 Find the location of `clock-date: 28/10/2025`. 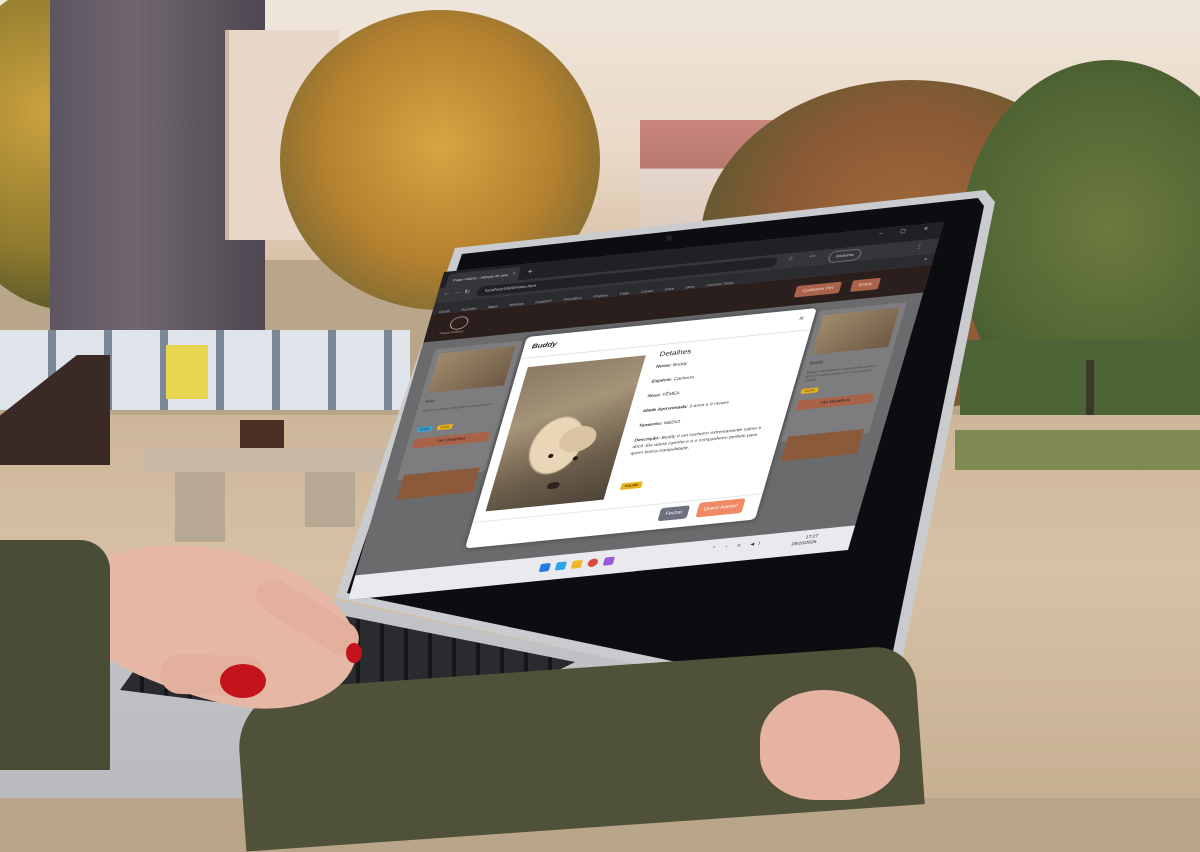

clock-date: 28/10/2025 is located at coordinates (804, 543).